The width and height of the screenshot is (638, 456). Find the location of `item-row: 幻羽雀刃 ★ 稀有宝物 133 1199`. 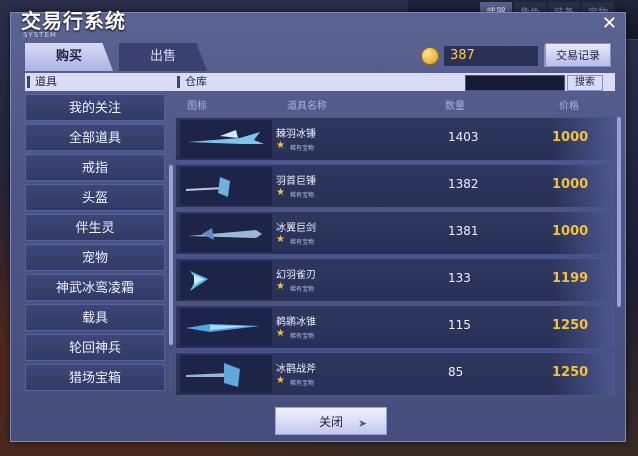

item-row: 幻羽雀刃 ★ 稀有宝物 133 1199 is located at coordinates (395, 280).